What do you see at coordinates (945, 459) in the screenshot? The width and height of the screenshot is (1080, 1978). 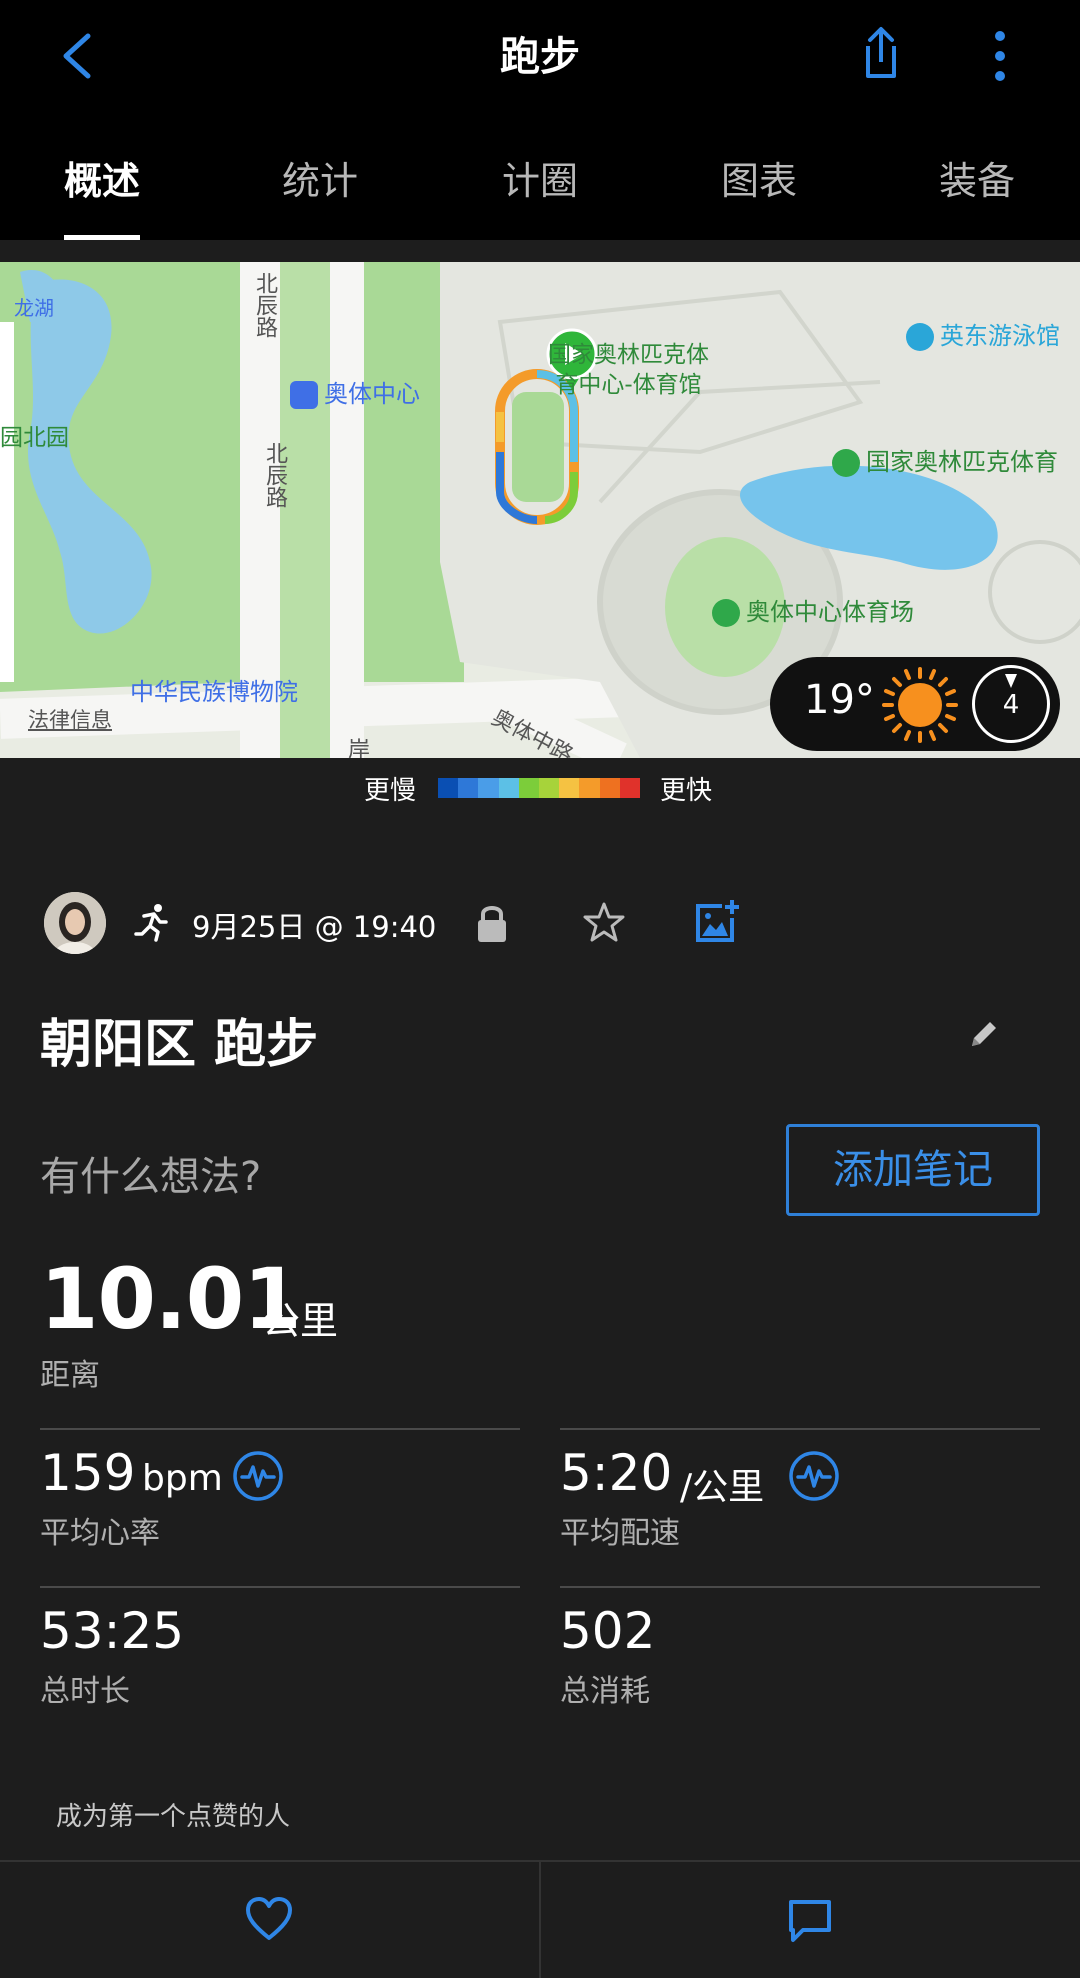 I see `map-label-olympic-right: 国家奥林匹克体育` at bounding box center [945, 459].